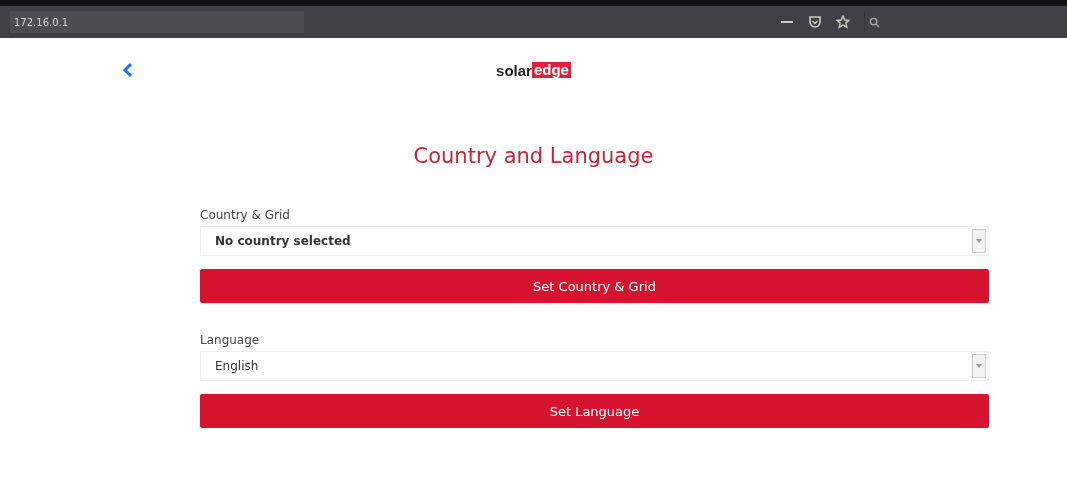 Image resolution: width=1067 pixels, height=487 pixels. Describe the element at coordinates (843, 22) in the screenshot. I see `star-icon` at that location.